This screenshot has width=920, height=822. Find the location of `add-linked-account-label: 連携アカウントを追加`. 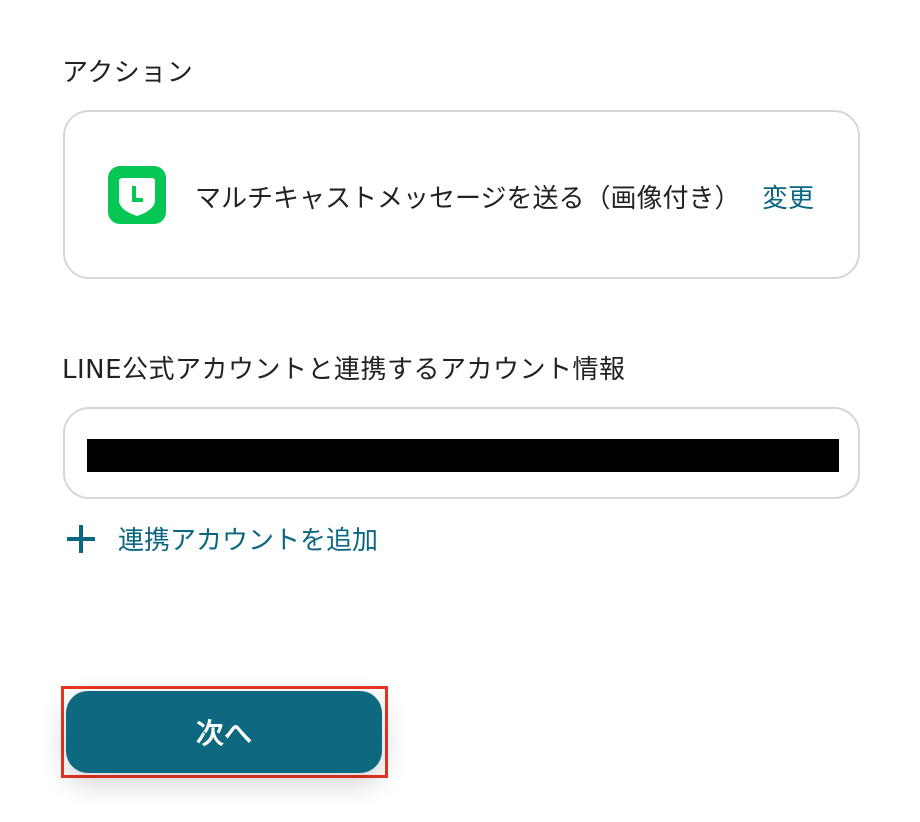

add-linked-account-label: 連携アカウントを追加 is located at coordinates (248, 541).